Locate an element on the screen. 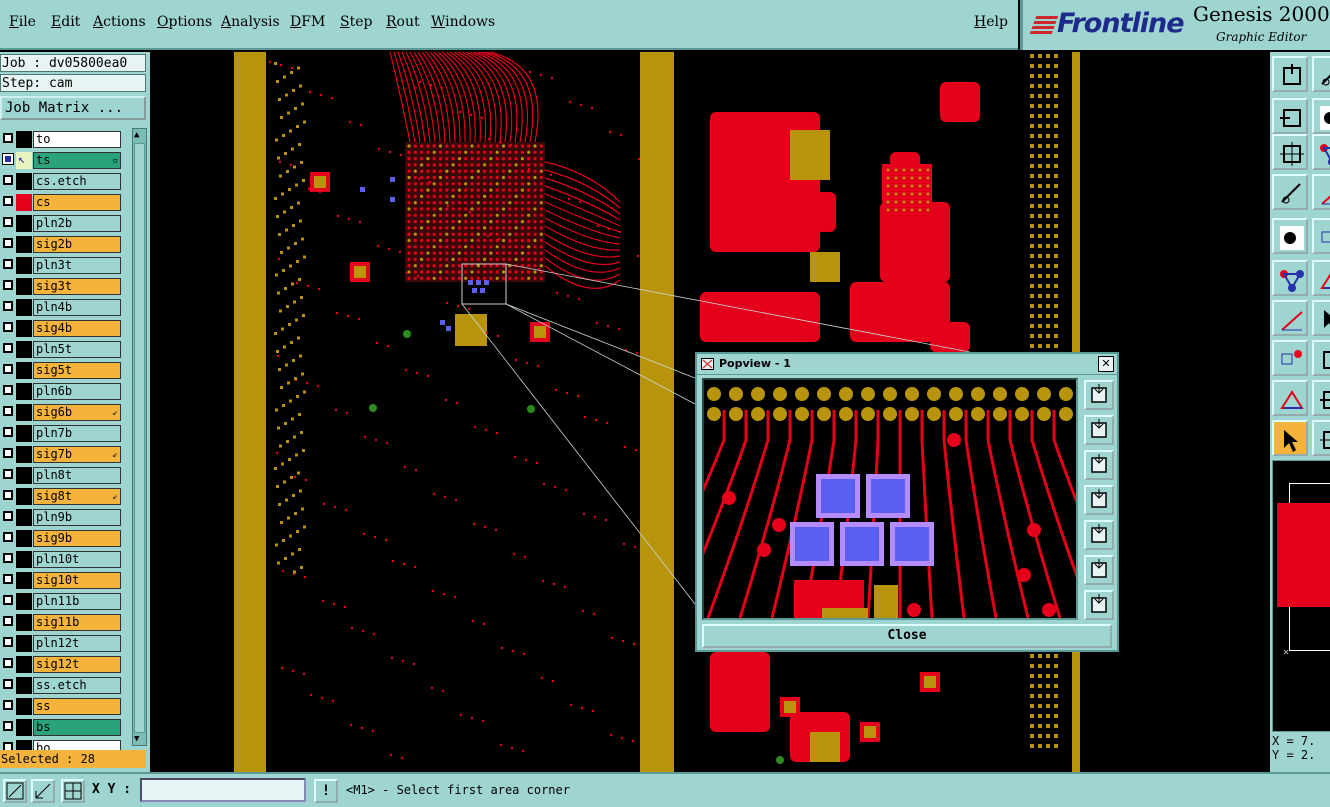 This screenshot has height=807, width=1330. layer-name: pln3t is located at coordinates (77, 265).